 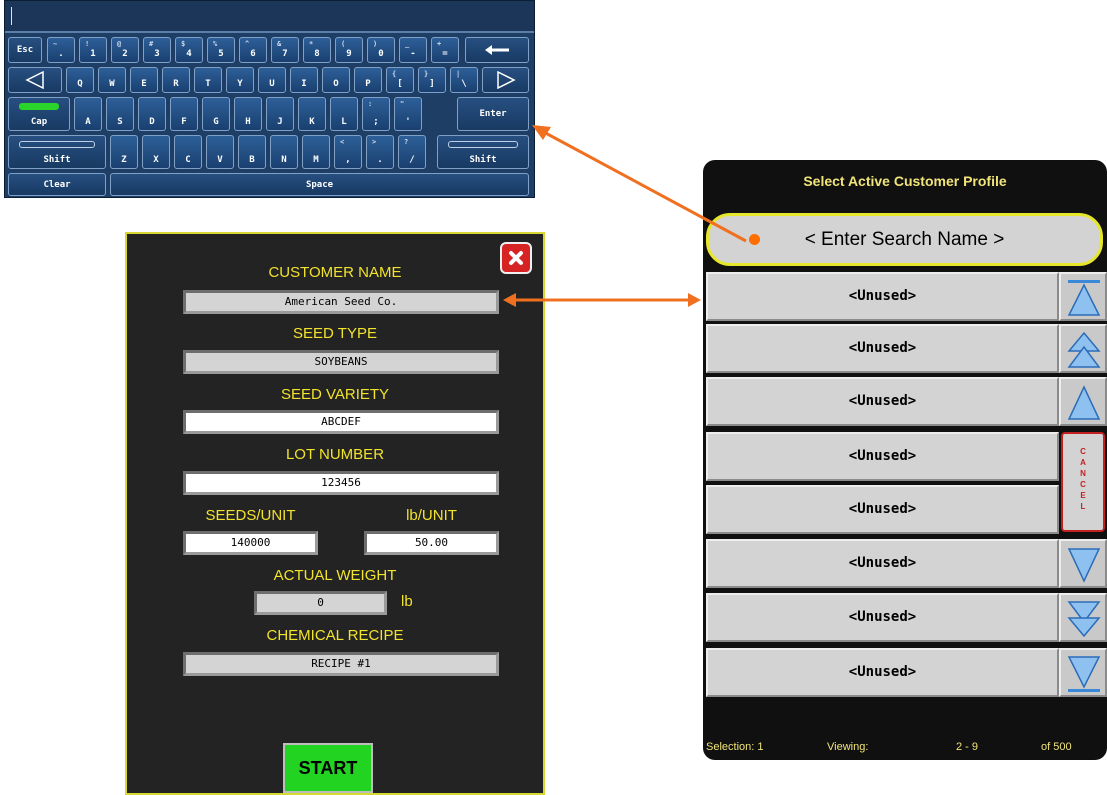 I want to click on customer-name-field: American Seed Co., so click(x=341, y=302).